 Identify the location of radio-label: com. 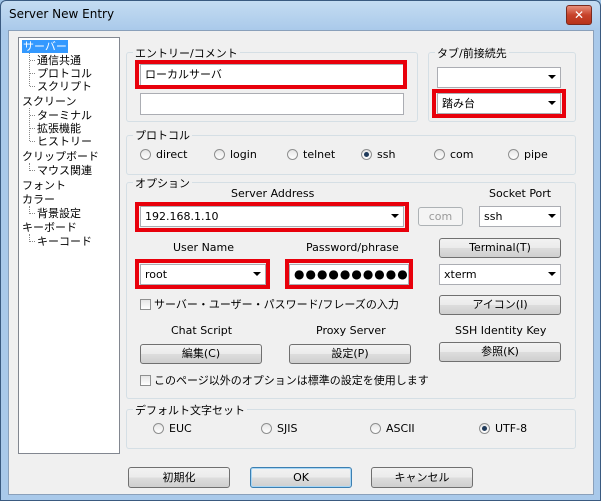
(462, 154).